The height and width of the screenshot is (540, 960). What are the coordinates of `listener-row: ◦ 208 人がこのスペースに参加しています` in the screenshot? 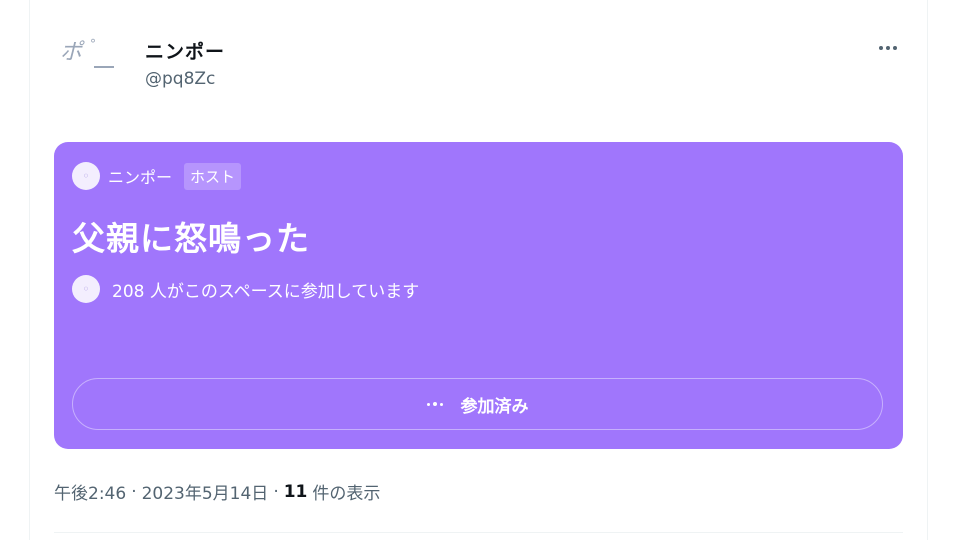 It's located at (245, 289).